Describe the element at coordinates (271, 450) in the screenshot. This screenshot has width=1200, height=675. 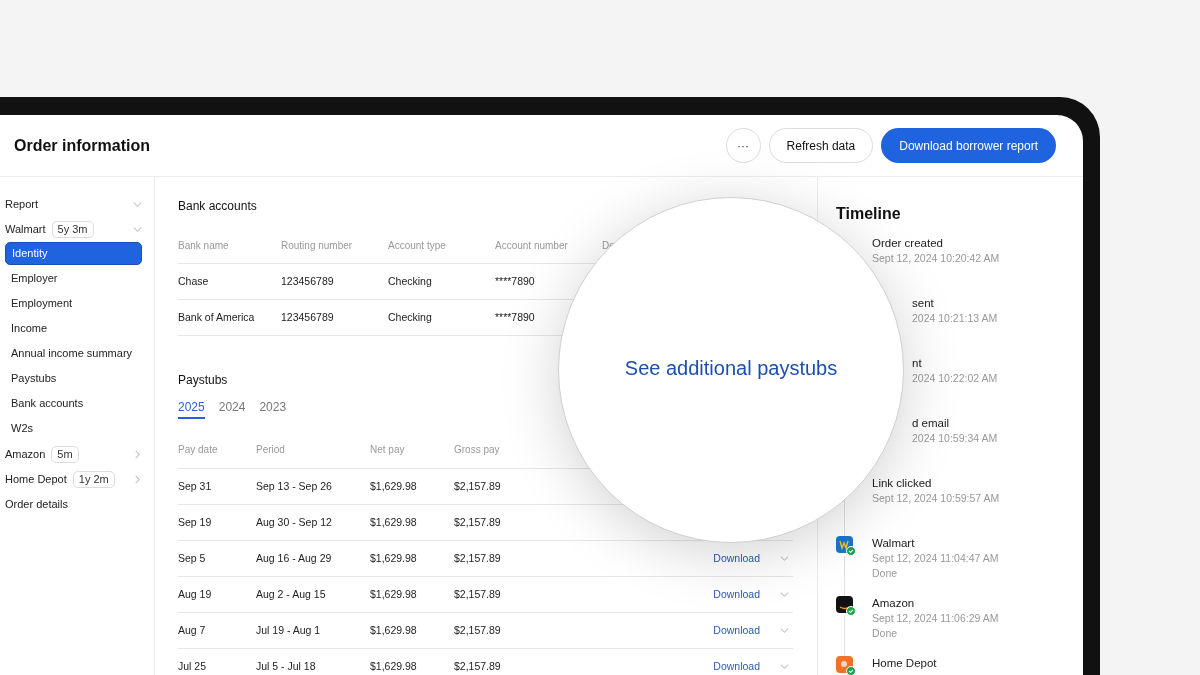
I see `column-header: Period` at that location.